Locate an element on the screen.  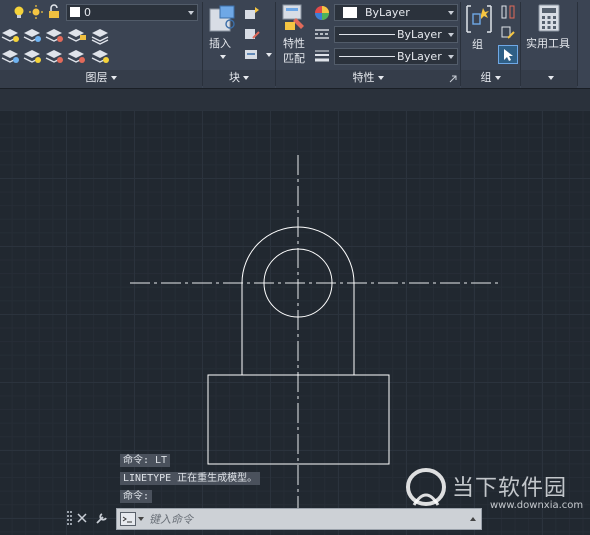
layers-panel-titlebar: 图层 is located at coordinates (101, 79).